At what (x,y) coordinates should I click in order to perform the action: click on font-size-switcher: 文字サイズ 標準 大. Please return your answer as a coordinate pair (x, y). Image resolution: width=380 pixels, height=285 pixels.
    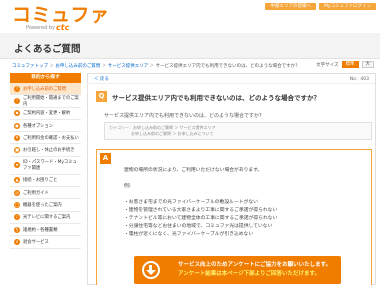
    Looking at the image, I should click on (345, 64).